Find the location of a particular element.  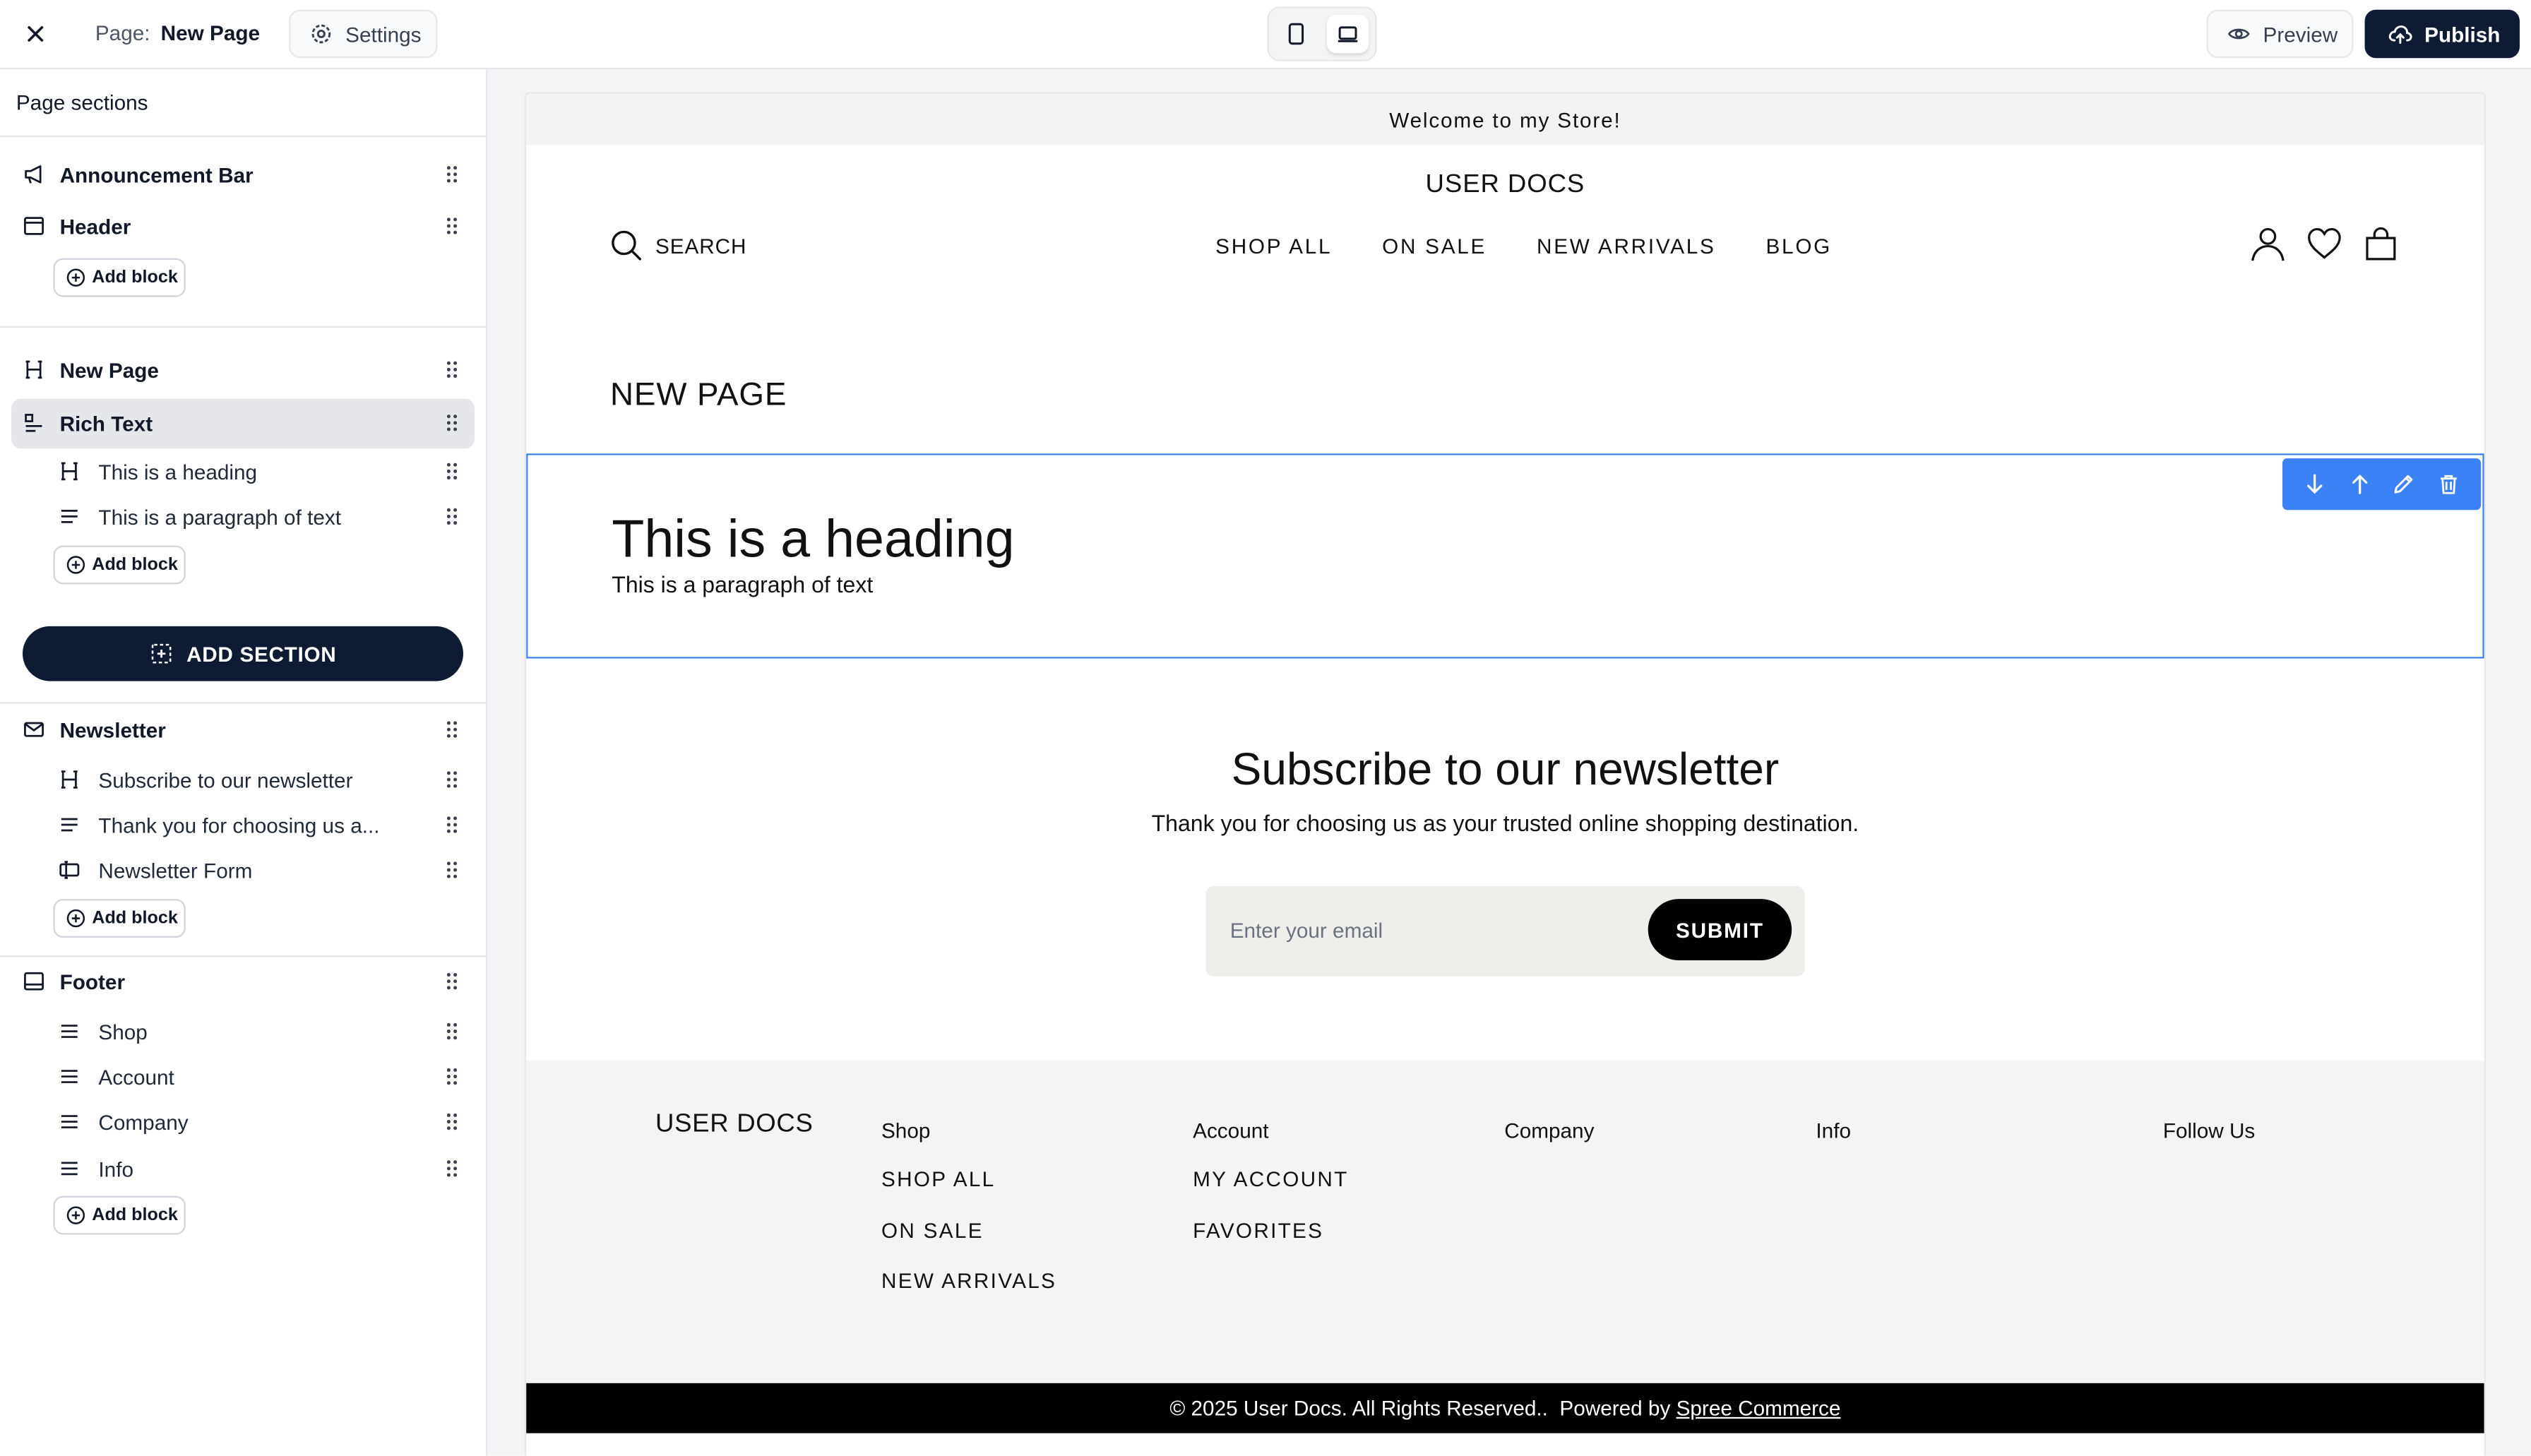

footer-link: MY ACCOUNT is located at coordinates (1270, 1192).